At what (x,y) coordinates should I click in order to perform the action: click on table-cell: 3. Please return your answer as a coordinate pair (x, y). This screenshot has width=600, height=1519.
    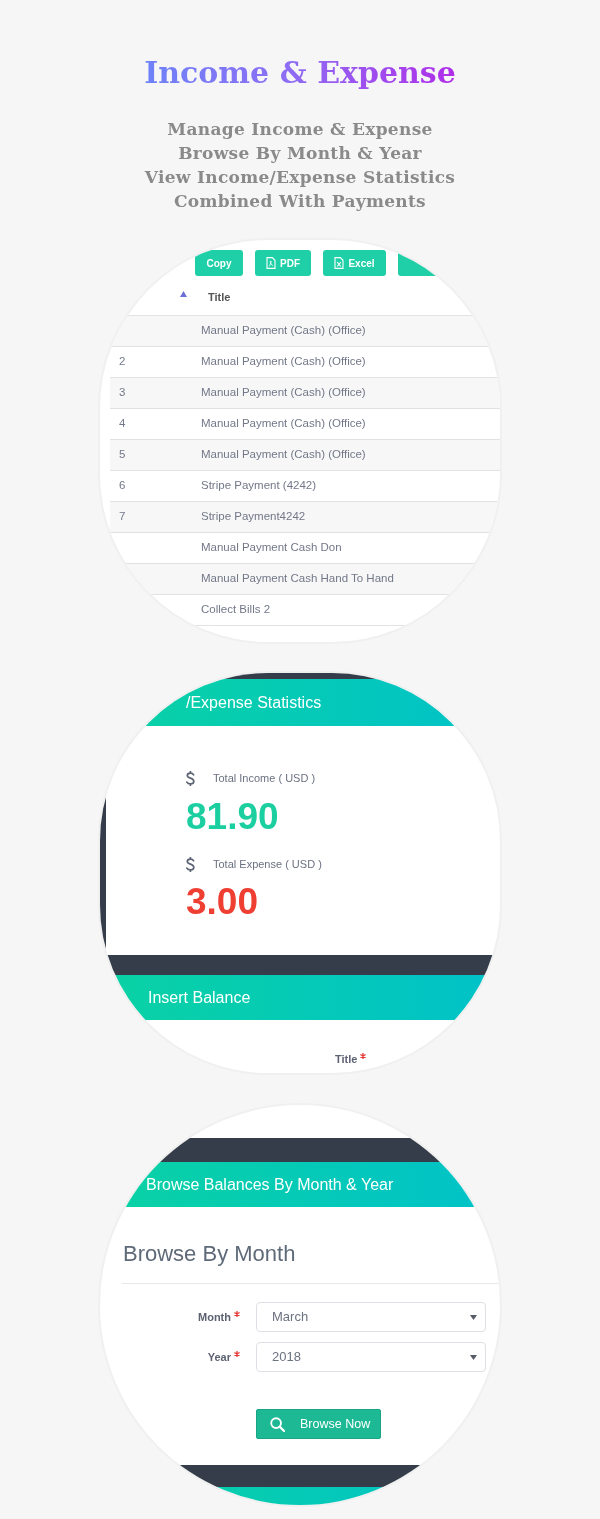
    Looking at the image, I should click on (150, 392).